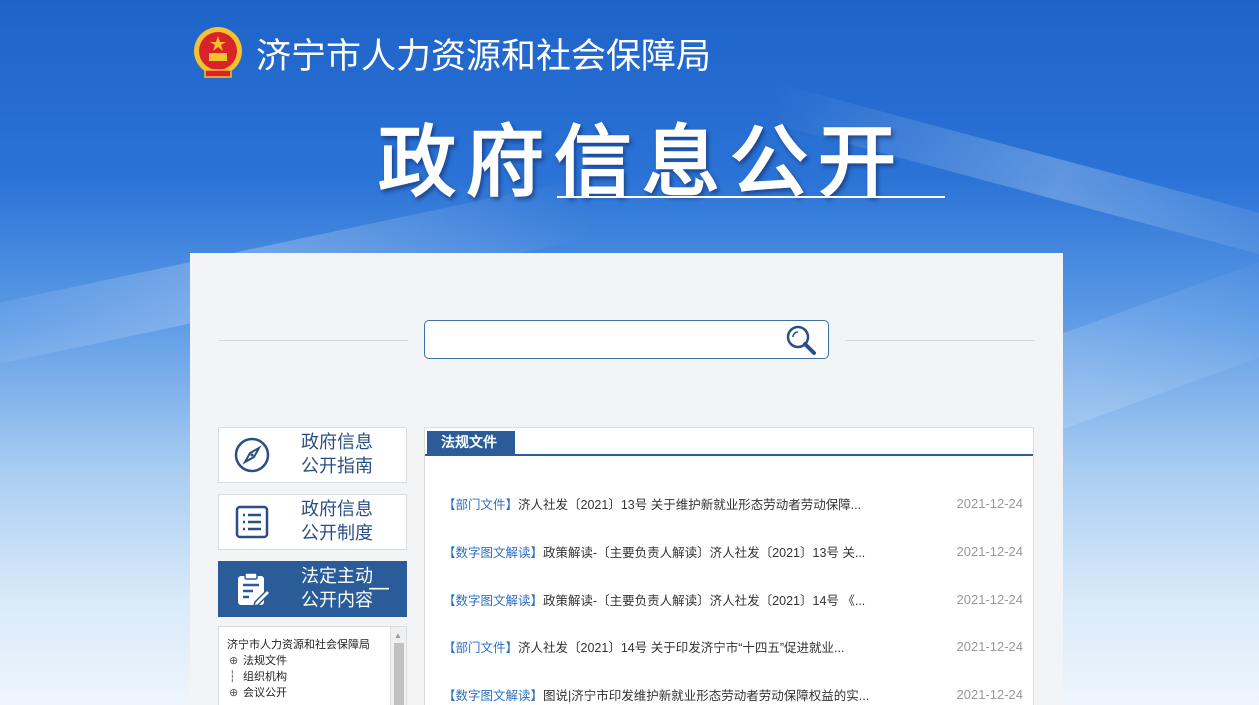  What do you see at coordinates (484, 56) in the screenshot?
I see `site-name: 济宁市人力资源和社会保障局` at bounding box center [484, 56].